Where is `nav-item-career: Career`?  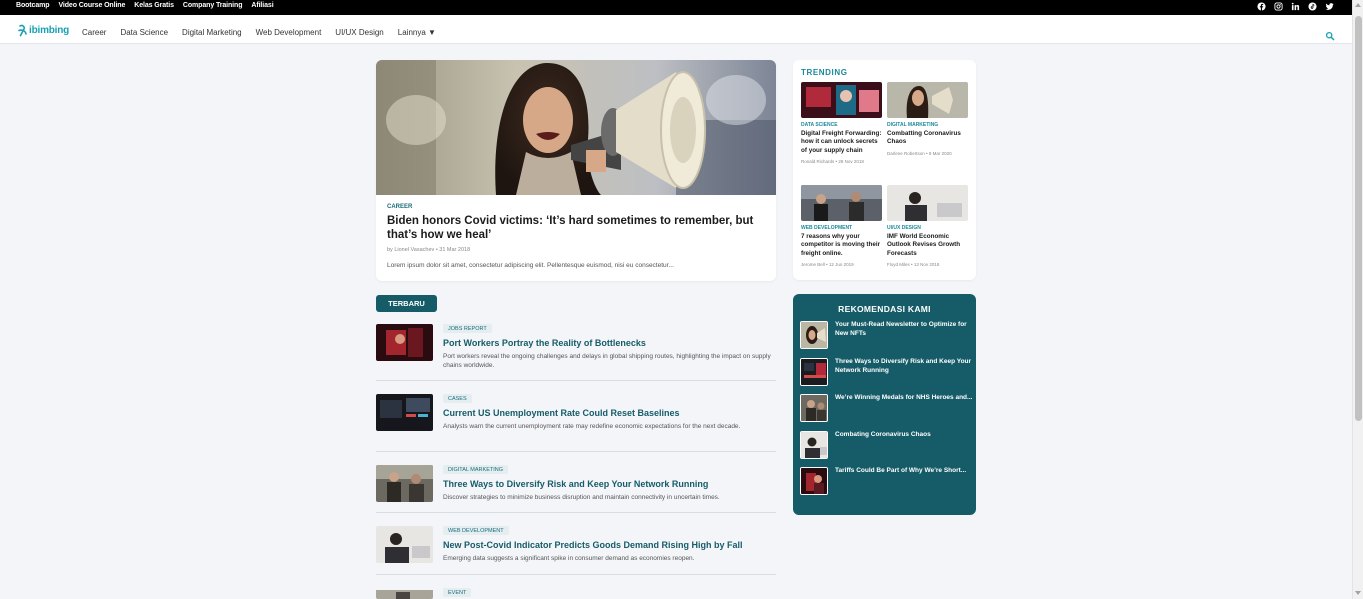 nav-item-career: Career is located at coordinates (94, 32).